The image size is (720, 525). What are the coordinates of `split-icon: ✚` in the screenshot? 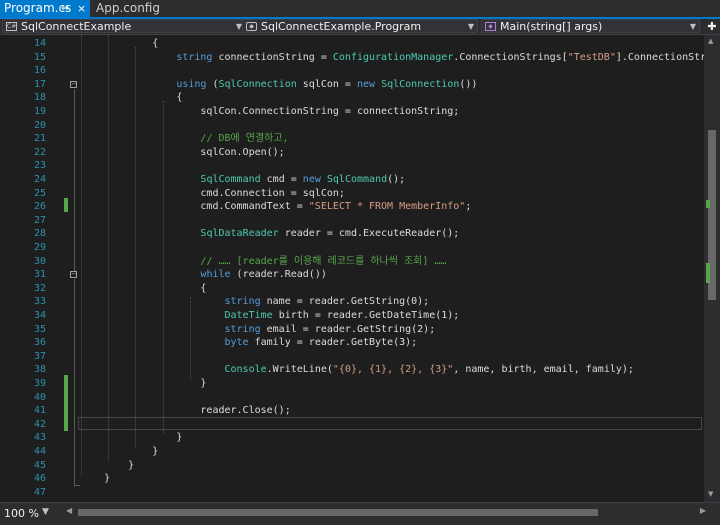 It's located at (712, 26).